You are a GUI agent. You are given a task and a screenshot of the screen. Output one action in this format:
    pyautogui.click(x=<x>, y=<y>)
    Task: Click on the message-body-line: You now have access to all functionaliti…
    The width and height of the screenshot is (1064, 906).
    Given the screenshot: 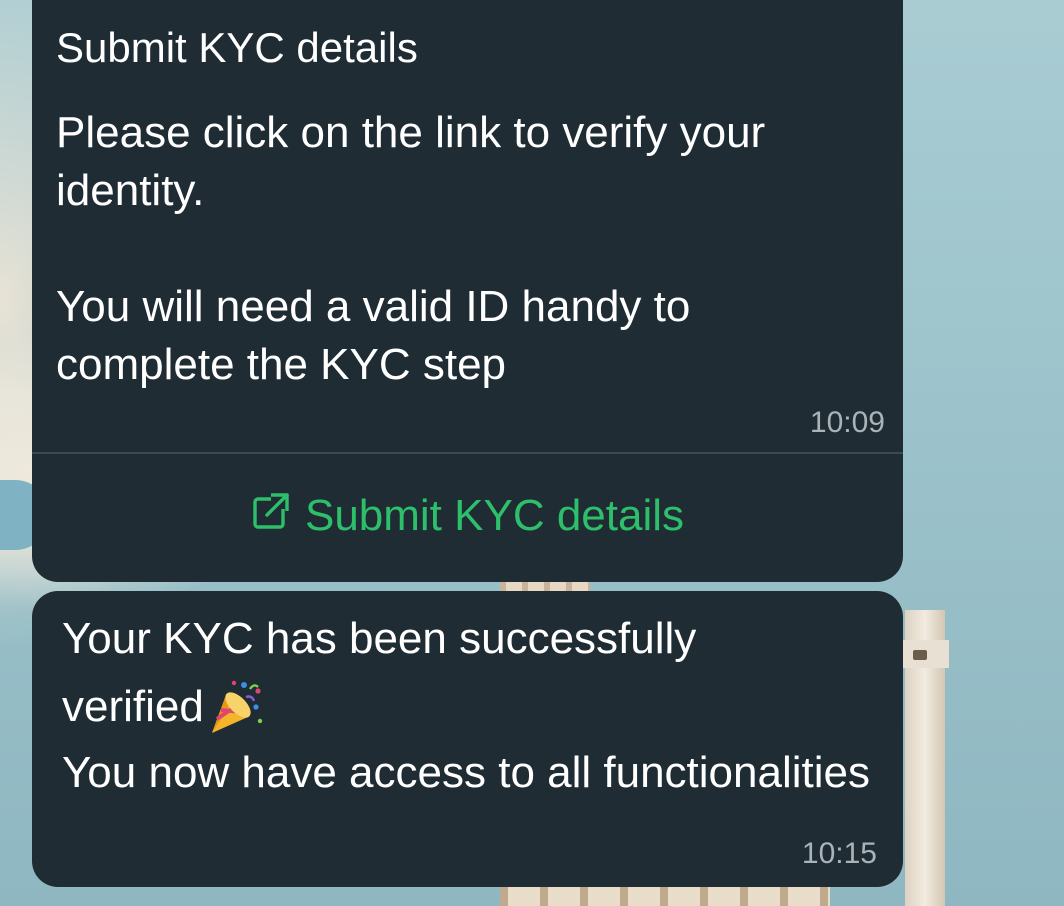 What is the action you would take?
    pyautogui.click(x=466, y=772)
    